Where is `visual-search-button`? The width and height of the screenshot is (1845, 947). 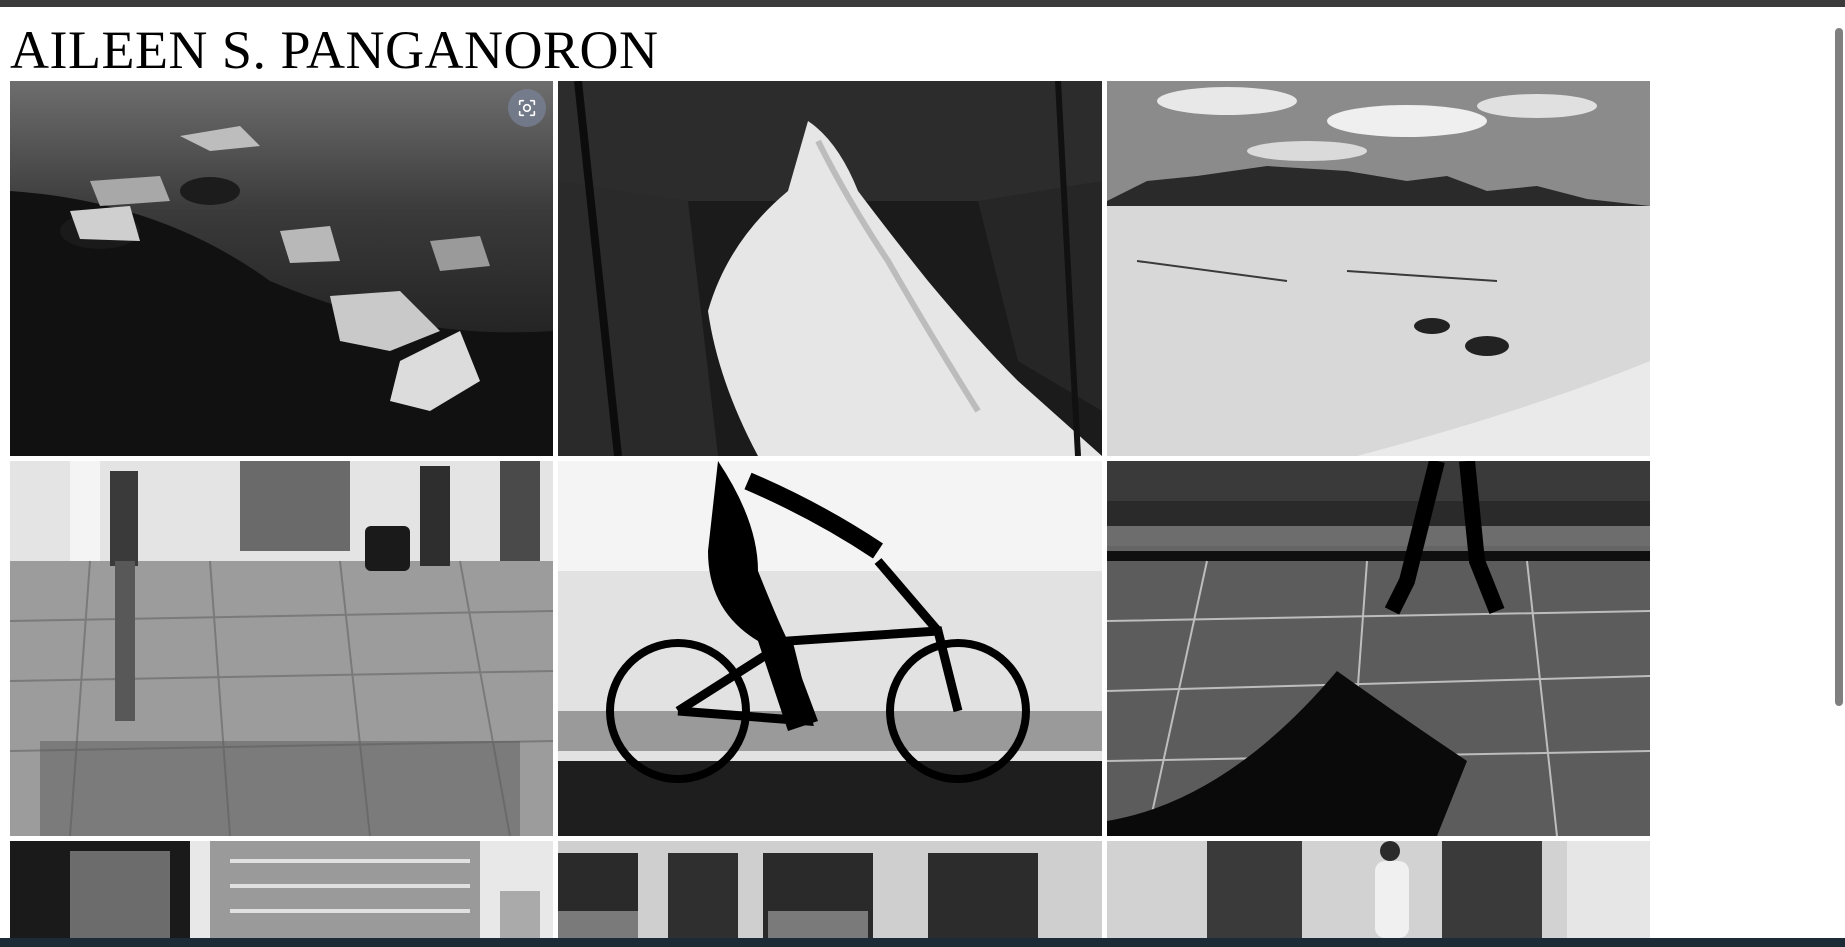 visual-search-button is located at coordinates (527, 108).